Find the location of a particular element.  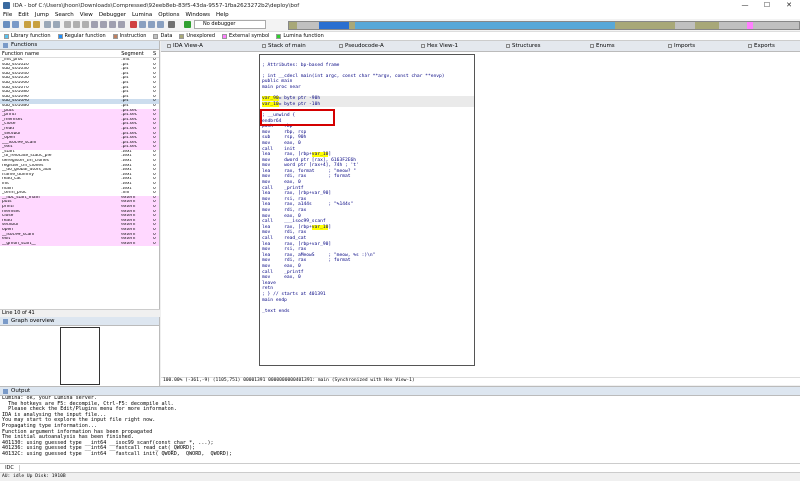

column-segment: Segment is located at coordinates (137, 54).